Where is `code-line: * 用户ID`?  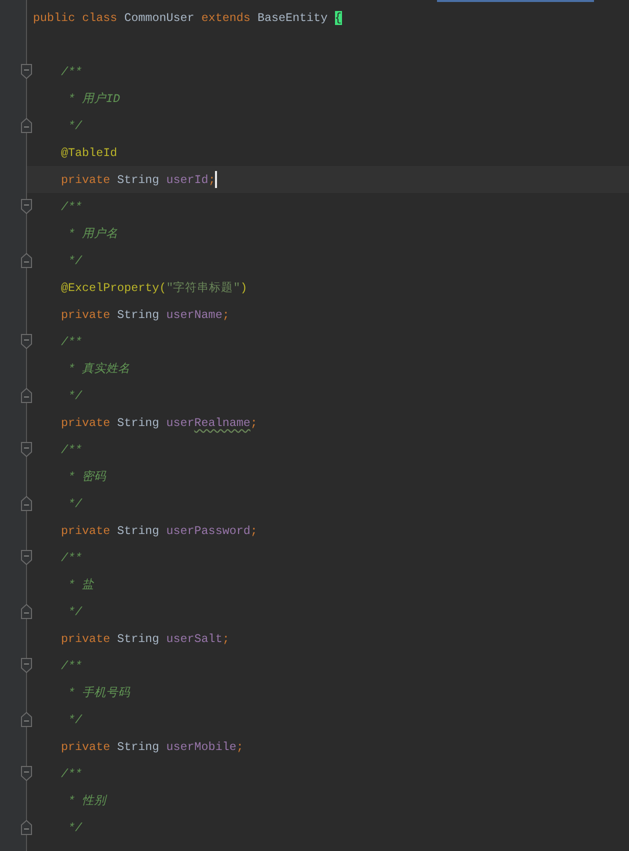
code-line: * 用户ID is located at coordinates (93, 98).